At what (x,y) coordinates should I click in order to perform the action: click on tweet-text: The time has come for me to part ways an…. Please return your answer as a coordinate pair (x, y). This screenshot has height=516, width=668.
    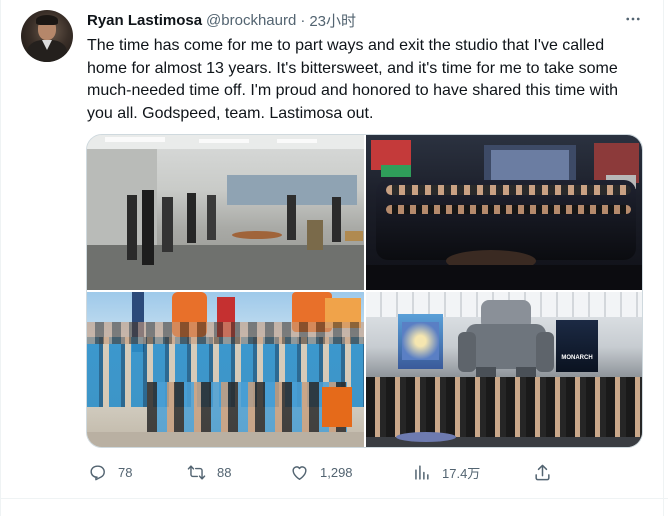
    Looking at the image, I should click on (353, 79).